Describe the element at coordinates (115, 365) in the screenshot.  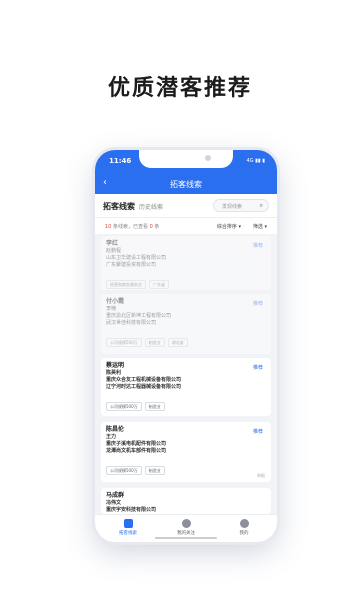
I see `lead-name: 蔡运明` at that location.